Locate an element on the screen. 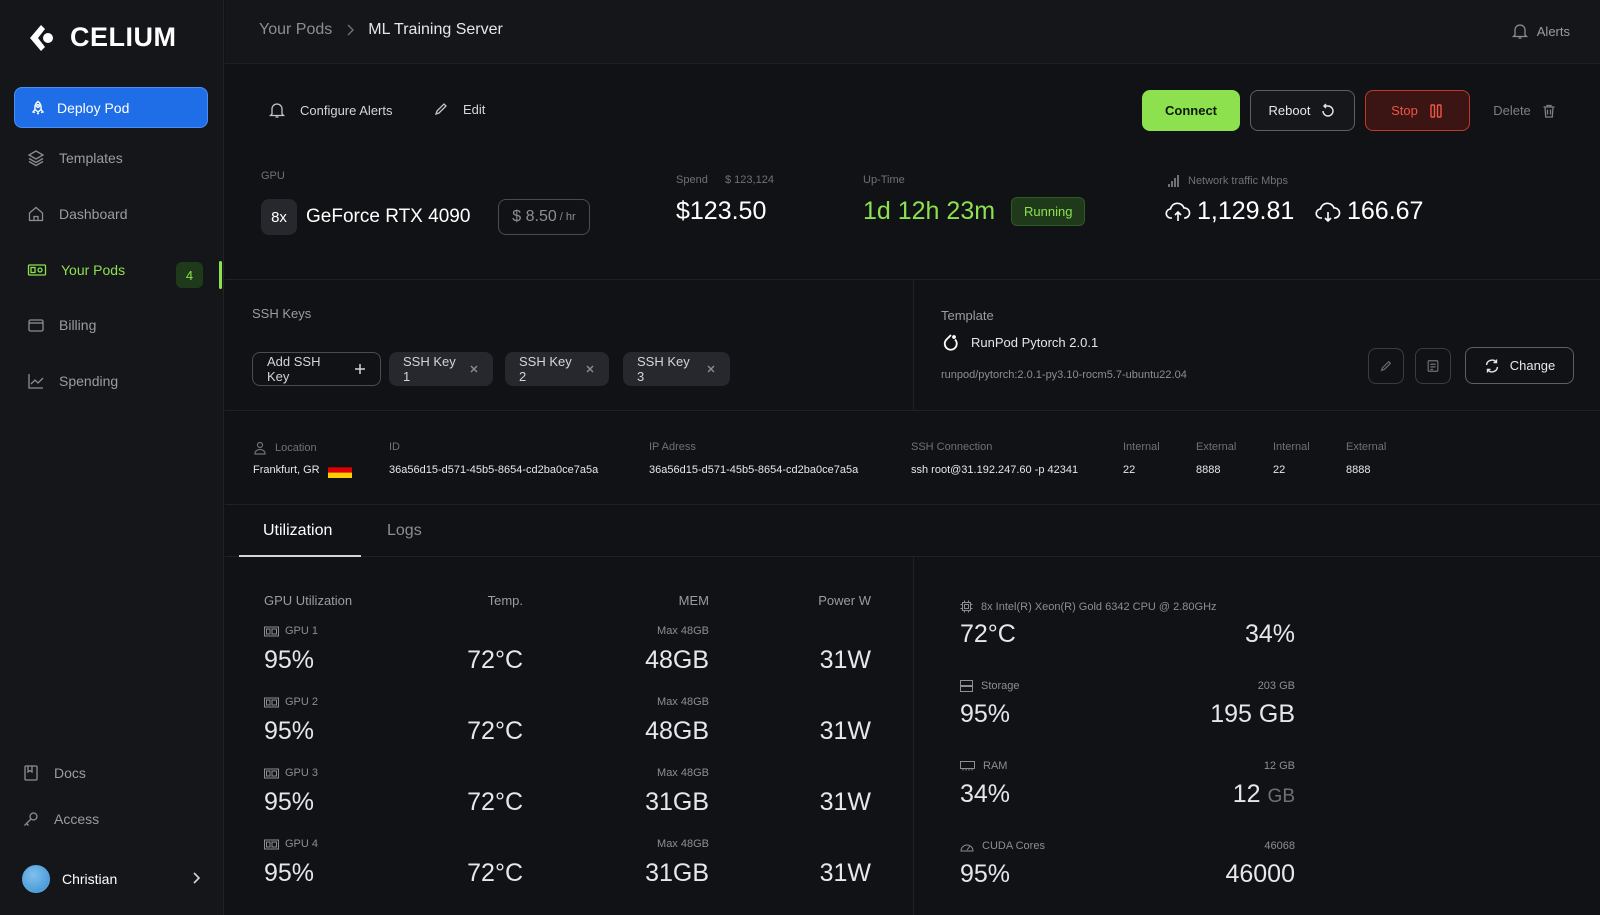  spend-label: Spend is located at coordinates (692, 180).